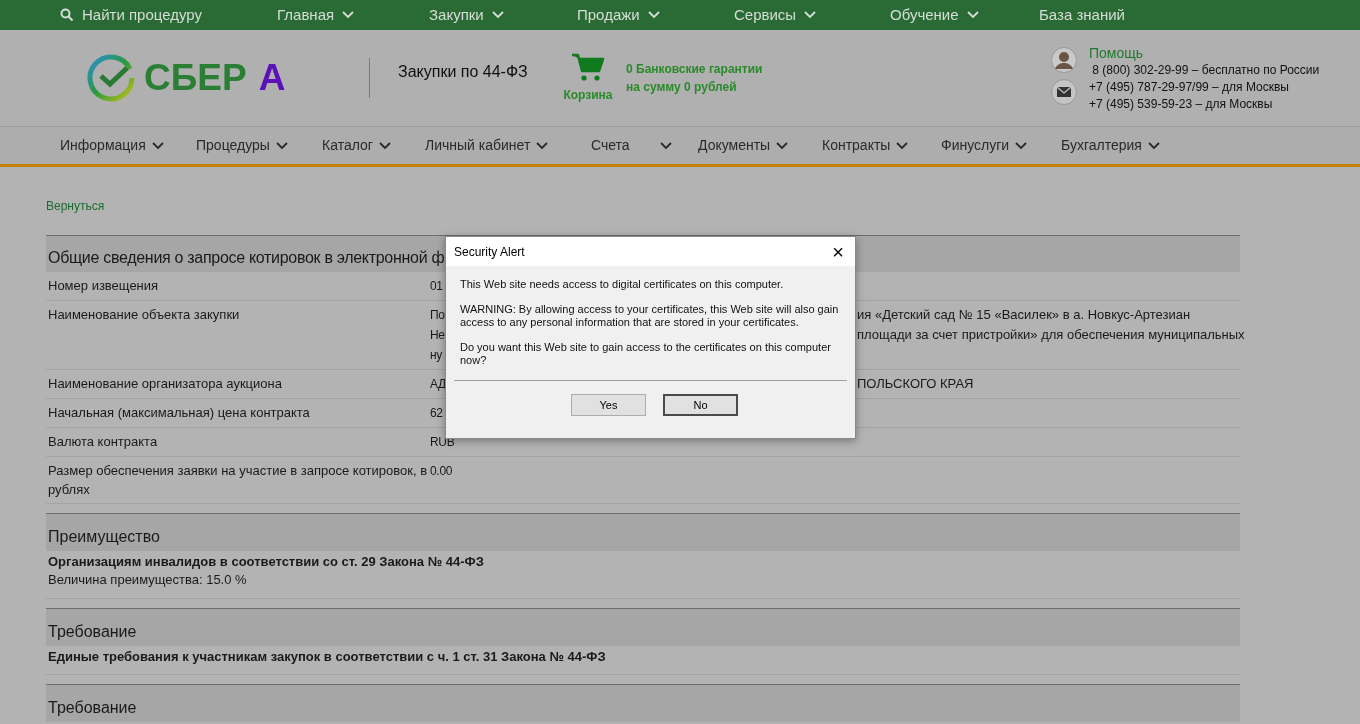 The image size is (1360, 724). What do you see at coordinates (1024, 315) in the screenshot?
I see `field-value: ия «Детский сад № 15 «Василек» в а. Новкус-Артезиан` at bounding box center [1024, 315].